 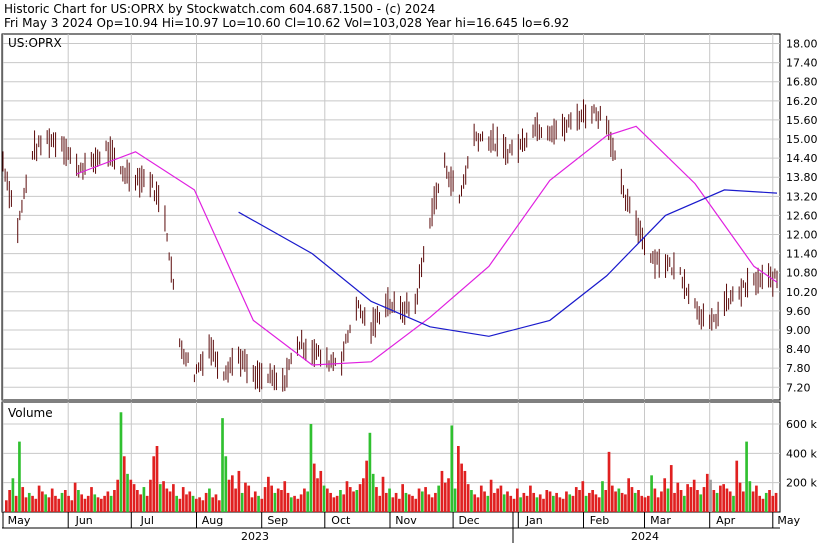 What do you see at coordinates (802, 82) in the screenshot?
I see `price-tick-label: 16.80` at bounding box center [802, 82].